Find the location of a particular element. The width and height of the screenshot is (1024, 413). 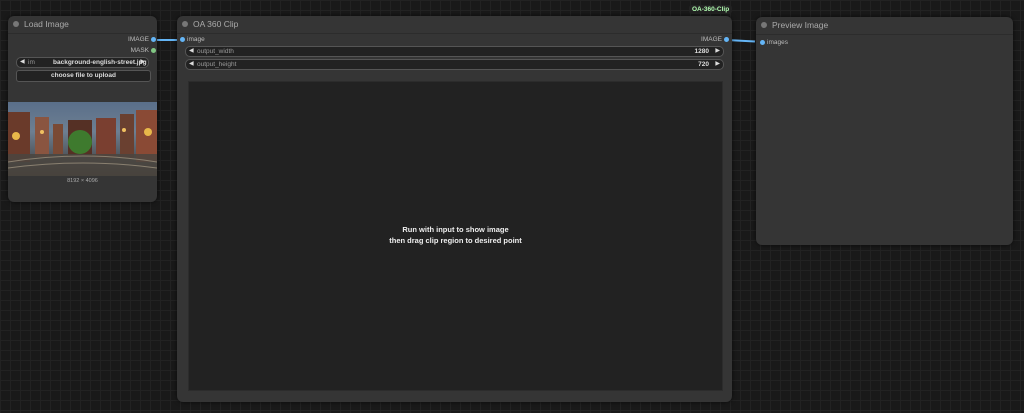

node-title-text: Load Image is located at coordinates (46, 24).